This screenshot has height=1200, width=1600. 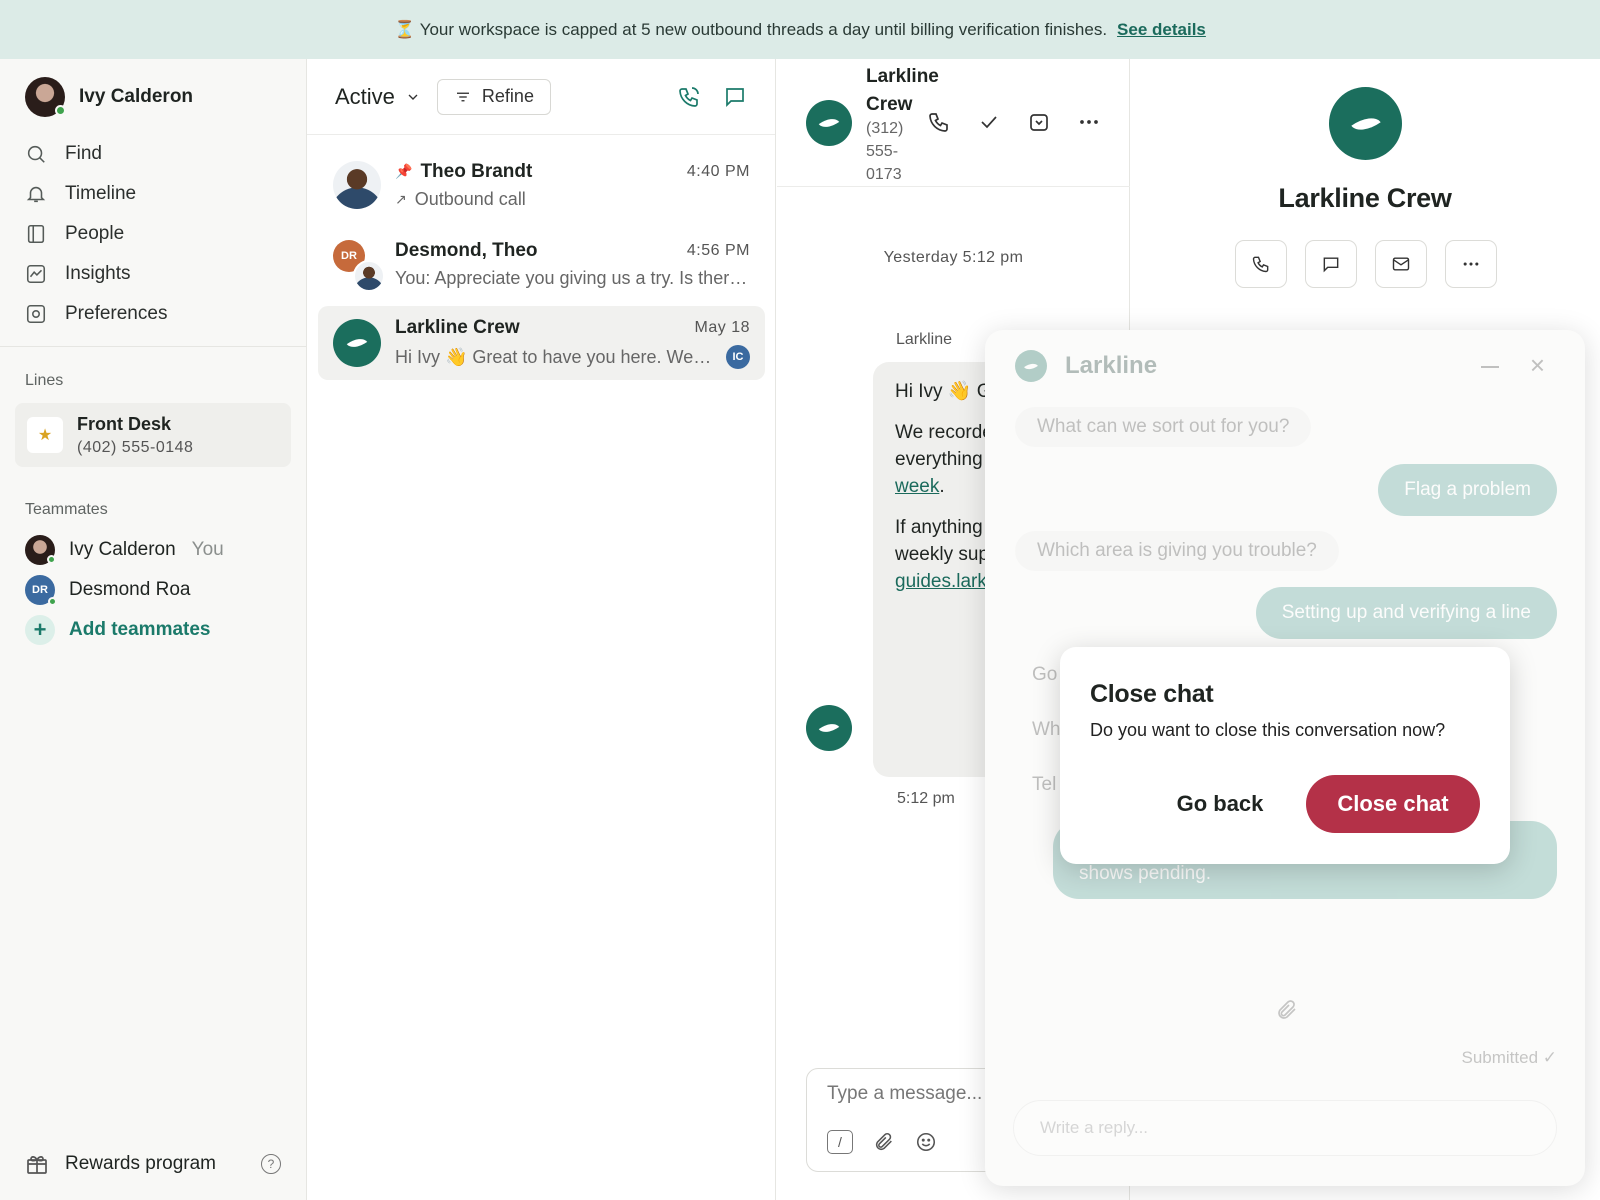 What do you see at coordinates (271, 1164) in the screenshot?
I see `help-icon: ?` at bounding box center [271, 1164].